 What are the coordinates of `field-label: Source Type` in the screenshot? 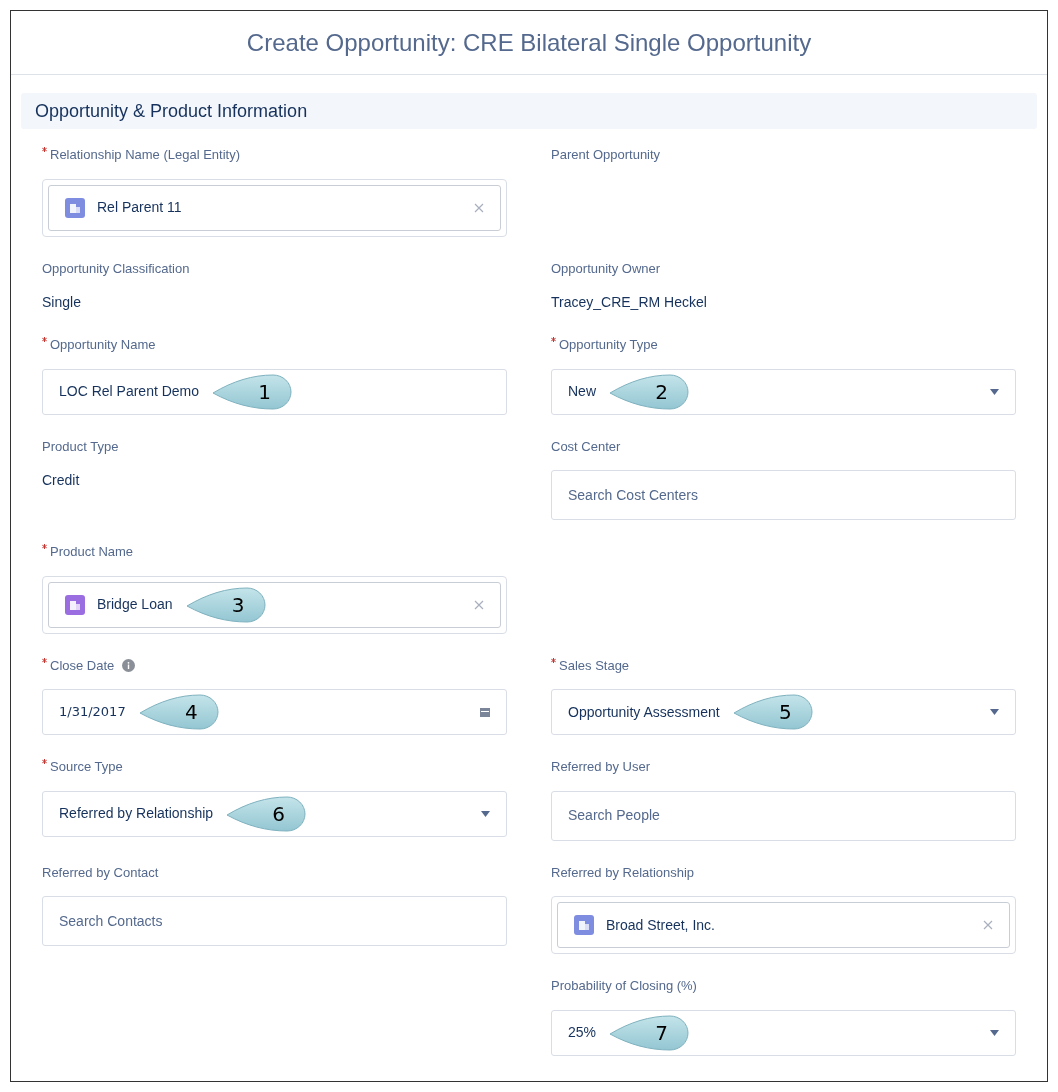 It's located at (86, 767).